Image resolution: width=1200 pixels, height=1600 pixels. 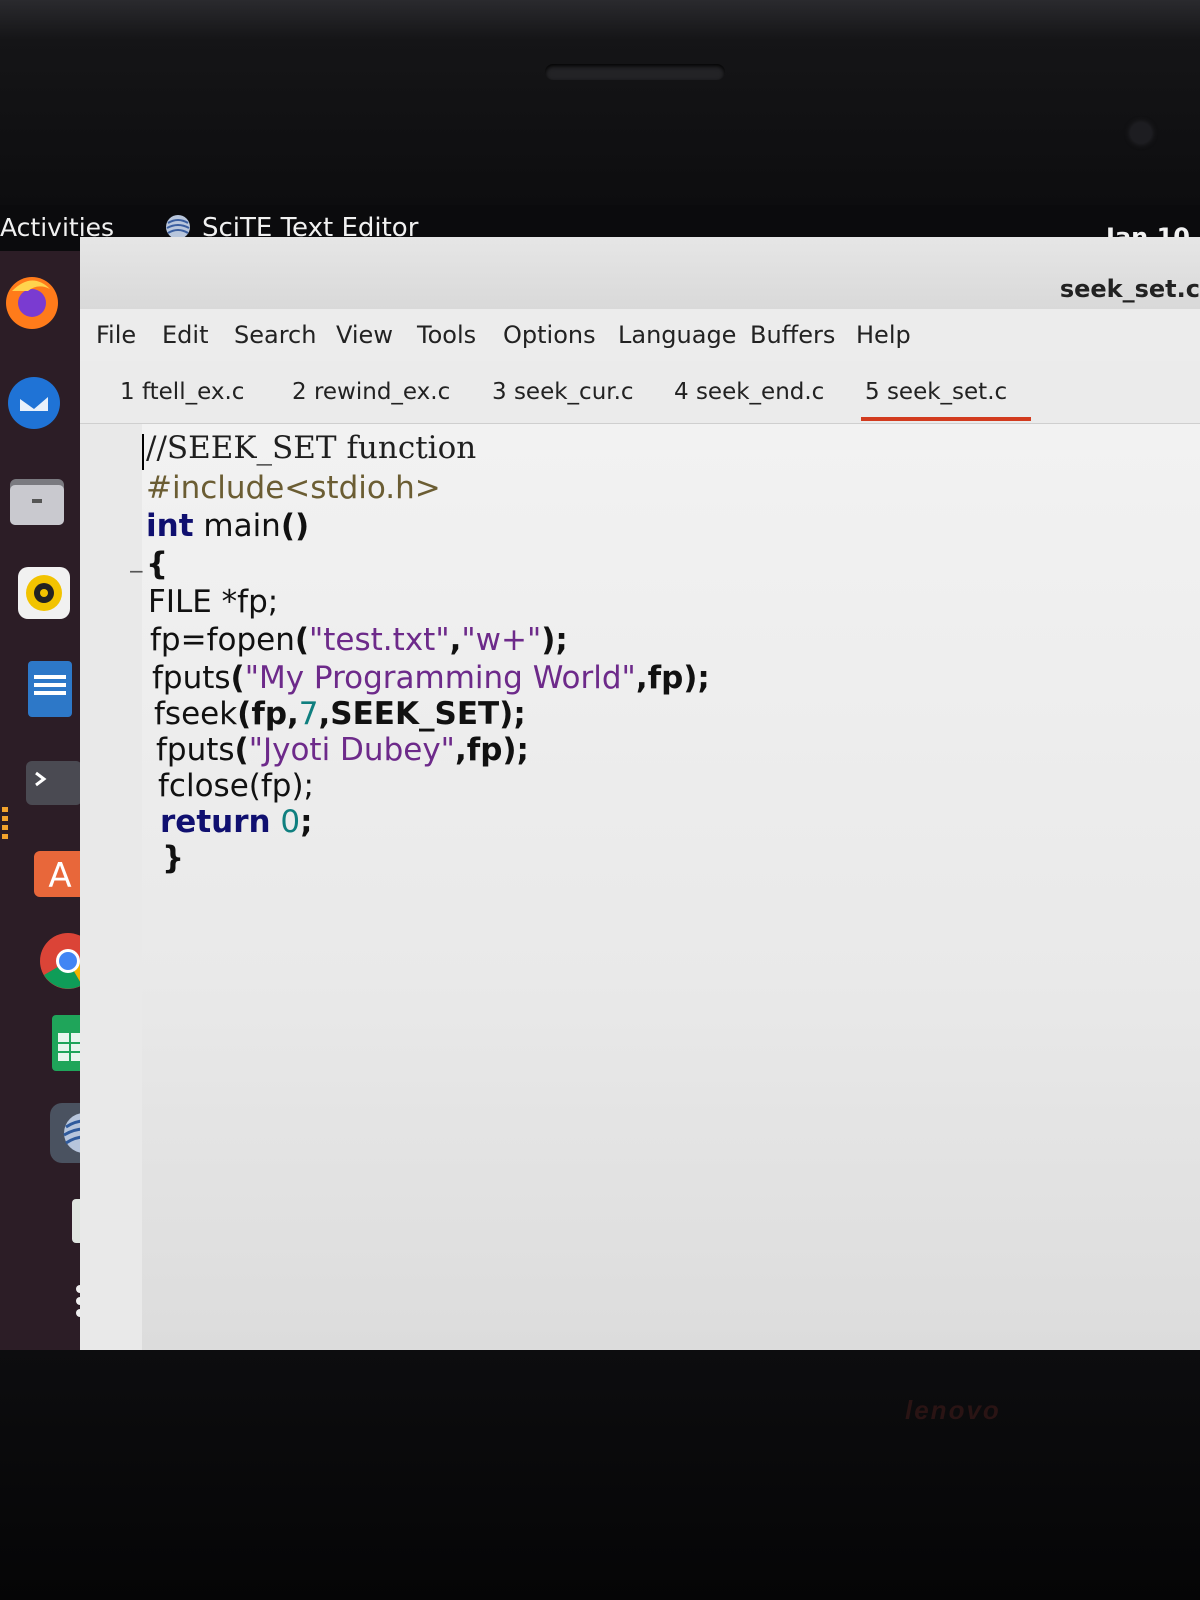 I want to click on code-line-3: int main(), so click(x=228, y=526).